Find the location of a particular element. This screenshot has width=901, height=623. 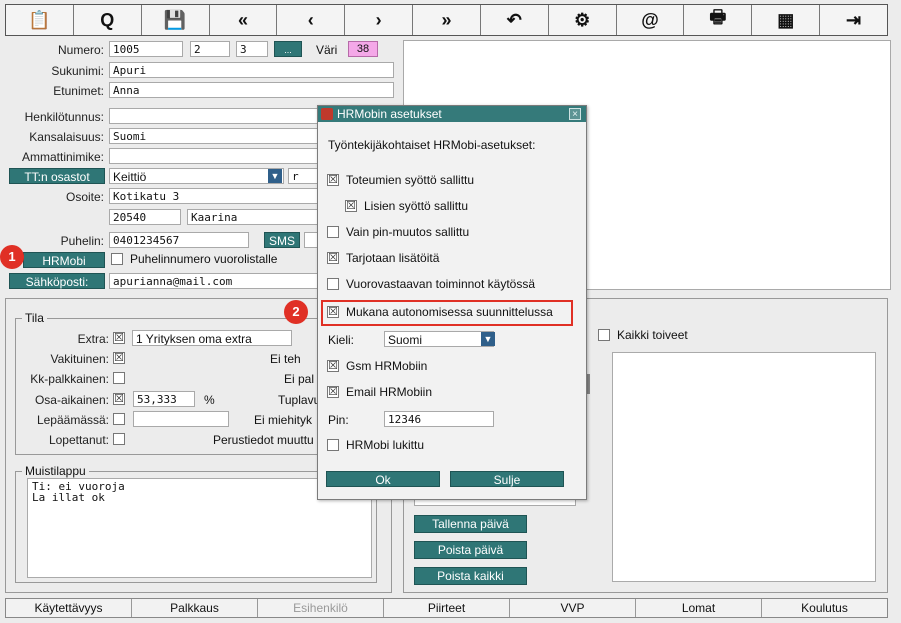

undo-icon: ↶ is located at coordinates (515, 20).